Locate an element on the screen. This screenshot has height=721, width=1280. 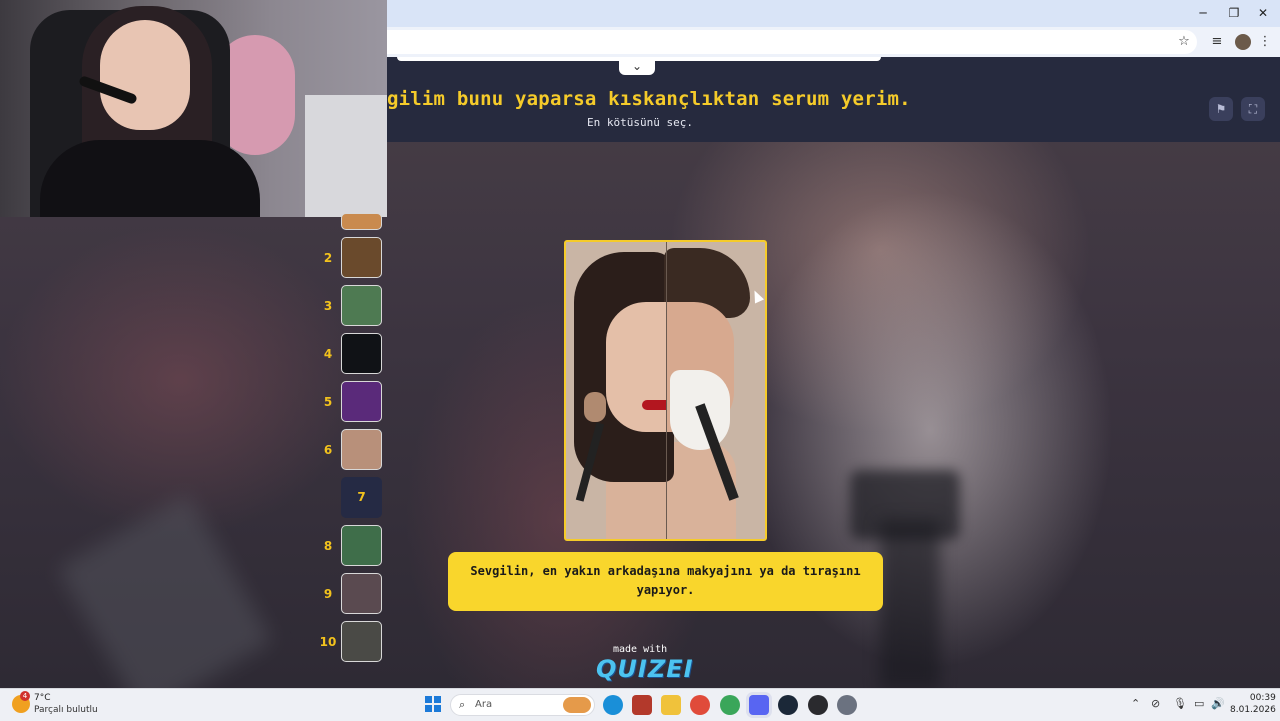
browser-titlebar: ─ ❐ ✕ is located at coordinates (833, 13).